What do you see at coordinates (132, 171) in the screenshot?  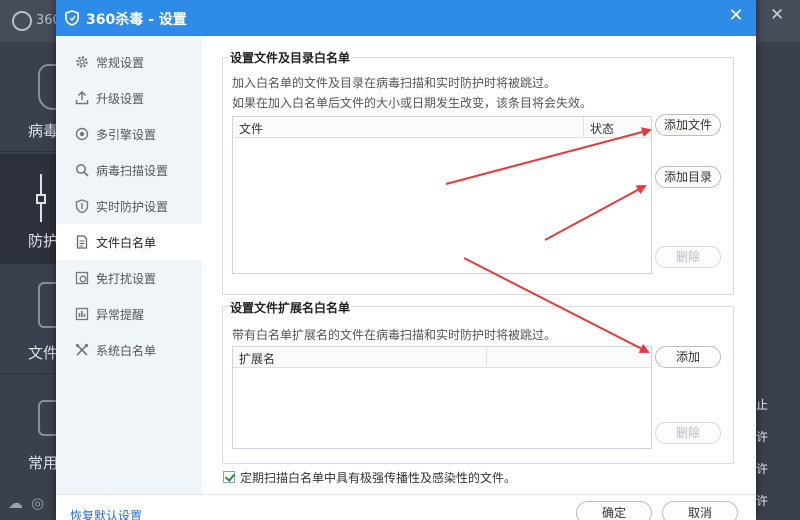 I see `nav-item-label: 病毒扫描设置` at bounding box center [132, 171].